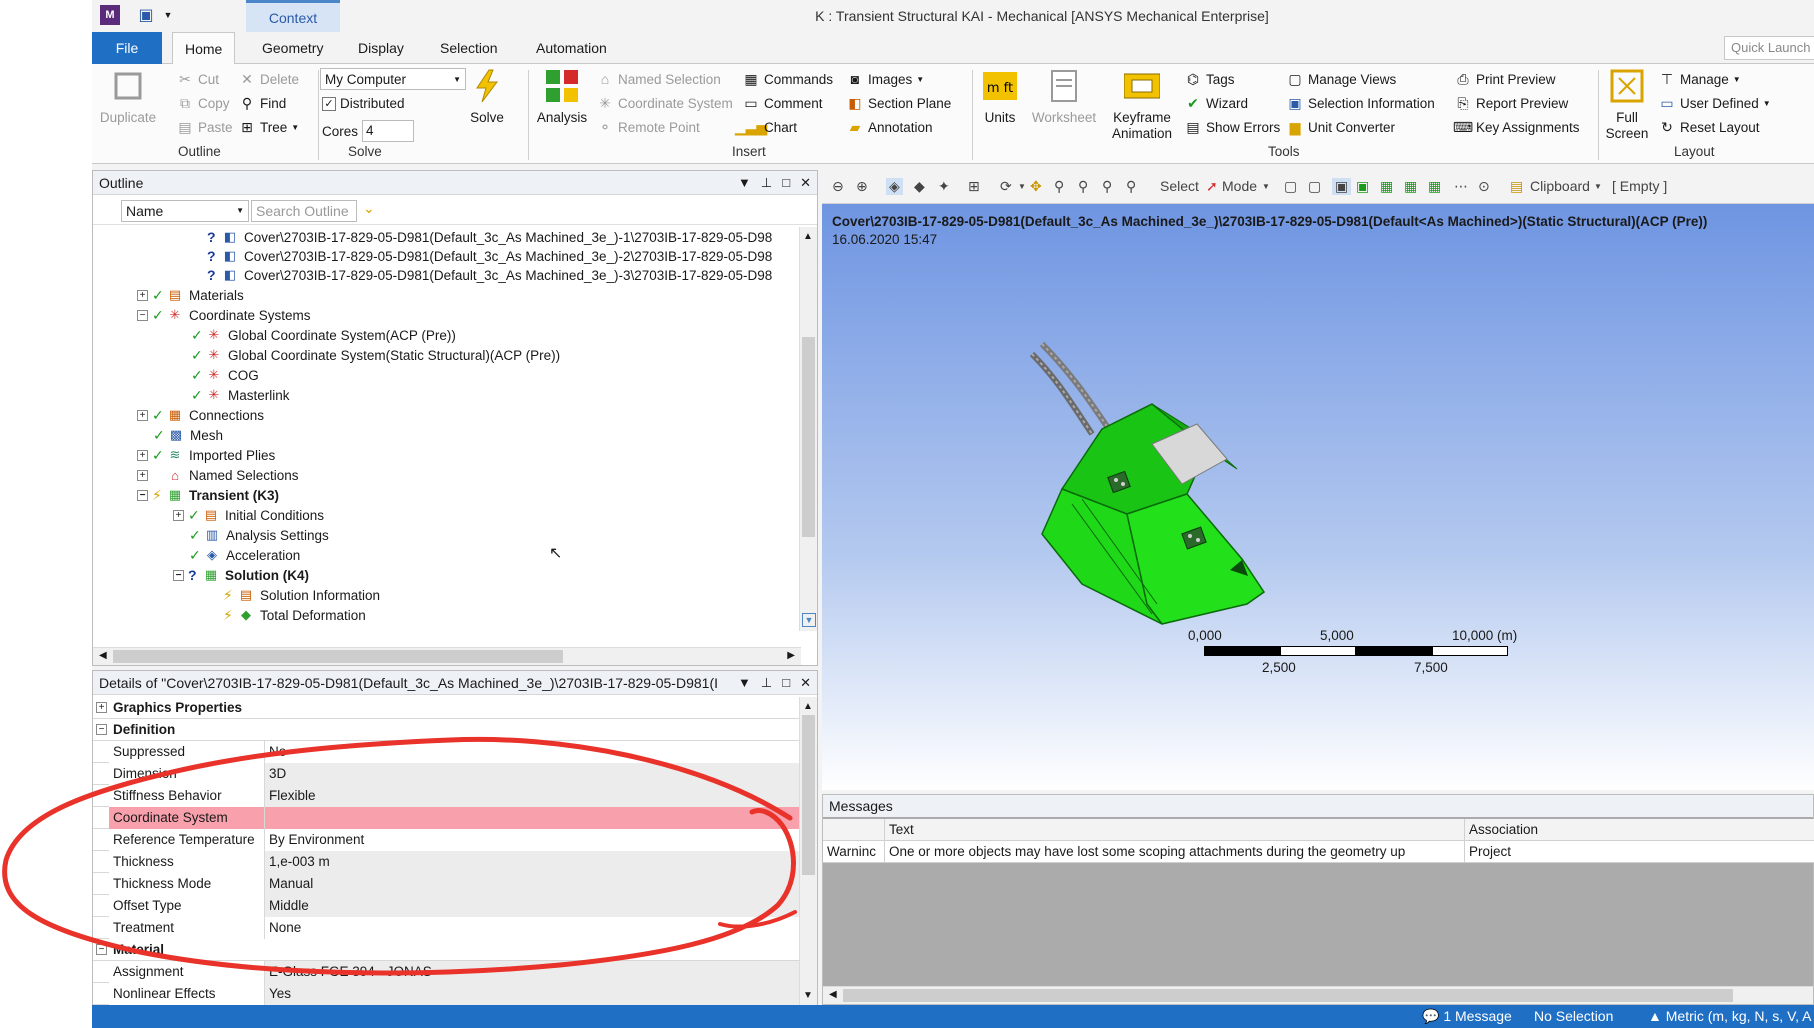 The height and width of the screenshot is (1028, 1814). Describe the element at coordinates (532, 796) in the screenshot. I see `detail-value: Flexible` at that location.